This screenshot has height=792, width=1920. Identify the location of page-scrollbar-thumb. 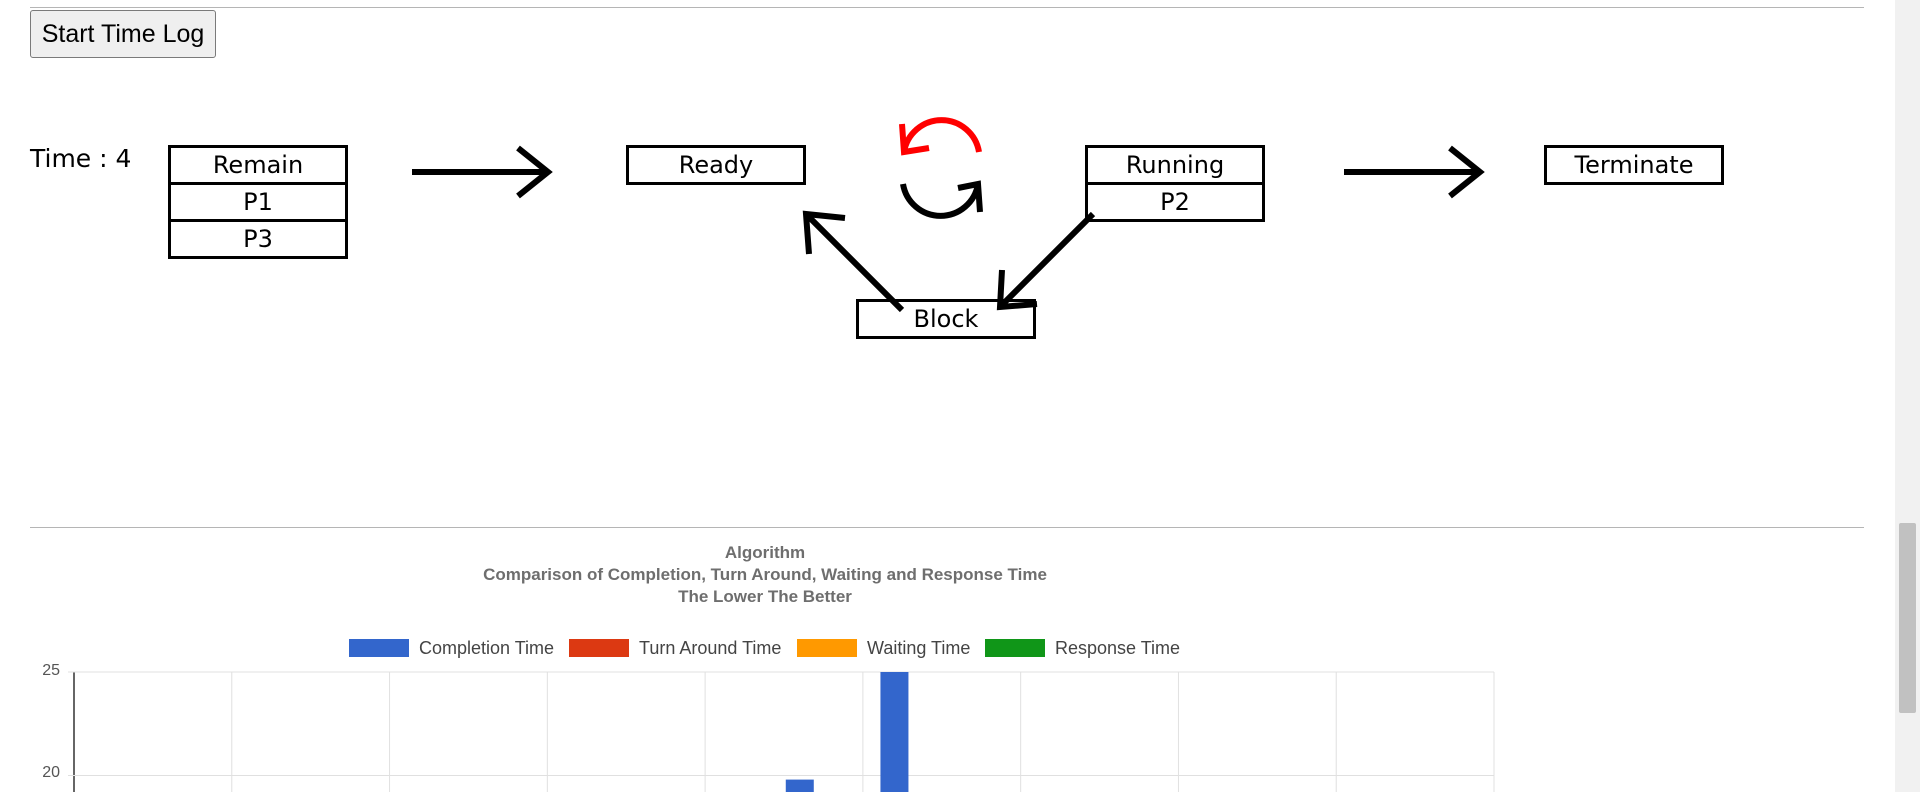
(1907, 618).